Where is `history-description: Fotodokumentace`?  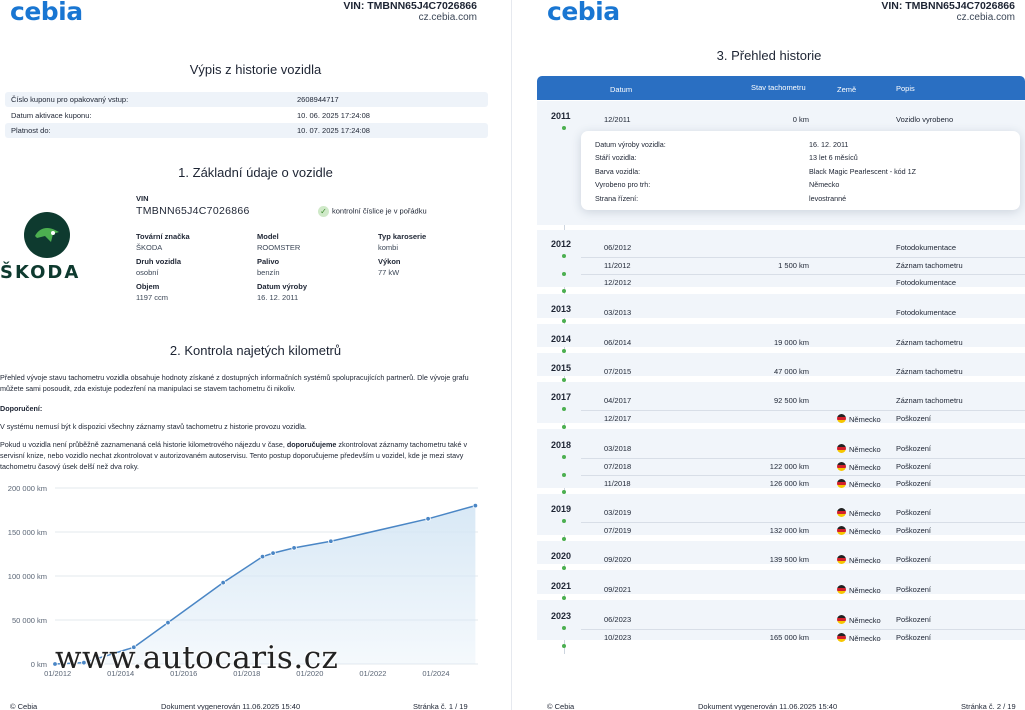 history-description: Fotodokumentace is located at coordinates (926, 312).